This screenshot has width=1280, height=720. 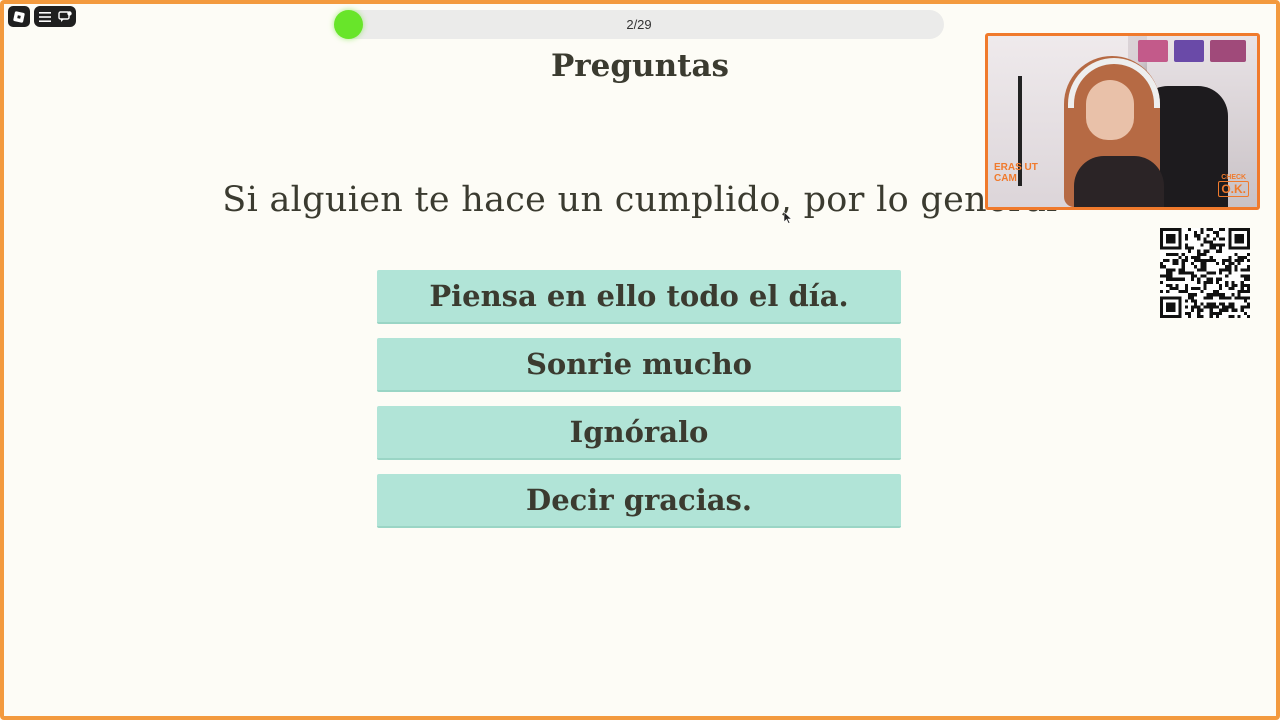 I want to click on webcam-overlay: ERAS UT CAM CHECK O.K., so click(x=1122, y=121).